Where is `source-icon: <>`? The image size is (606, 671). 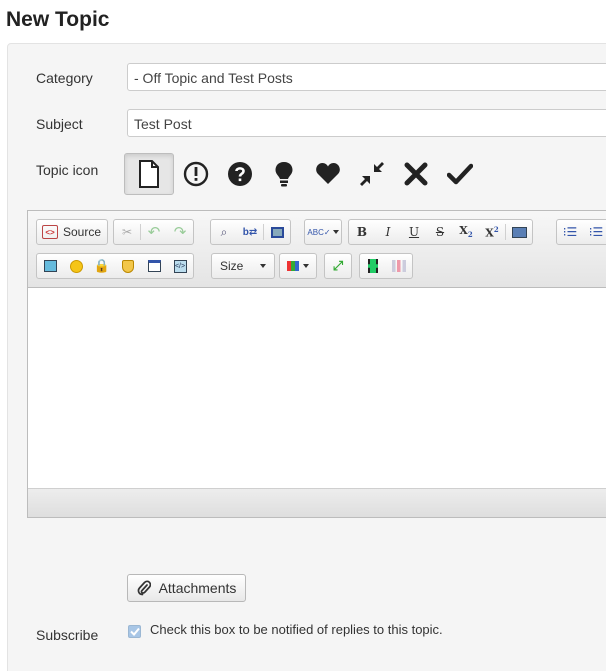
source-icon: <> is located at coordinates (50, 232).